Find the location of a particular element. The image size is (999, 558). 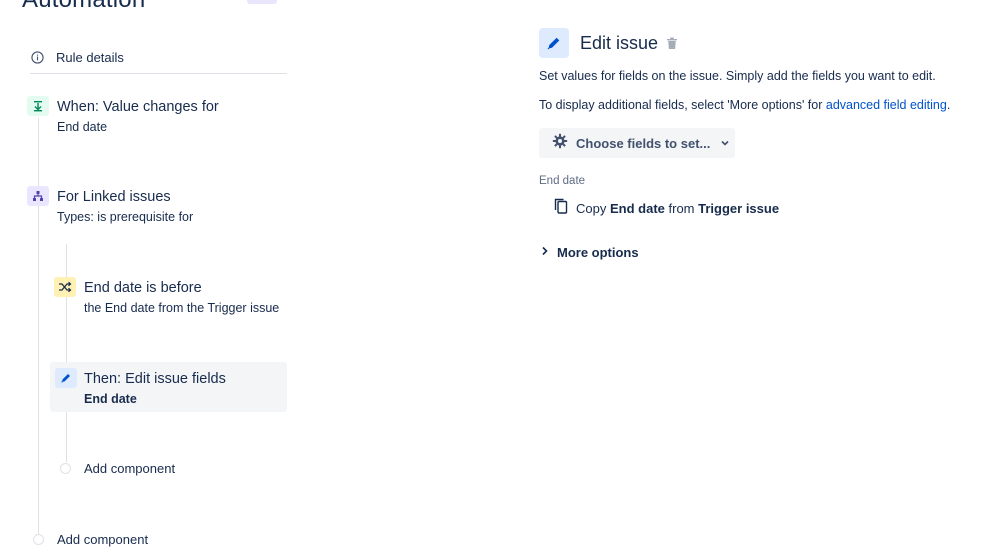

description-2-suffix: . is located at coordinates (948, 105).